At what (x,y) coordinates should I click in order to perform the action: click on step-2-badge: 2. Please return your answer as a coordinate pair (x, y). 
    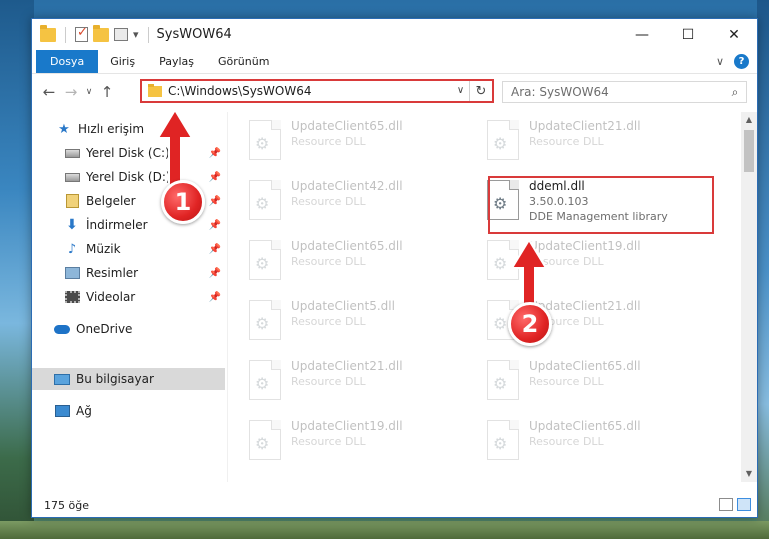
    Looking at the image, I should click on (530, 324).